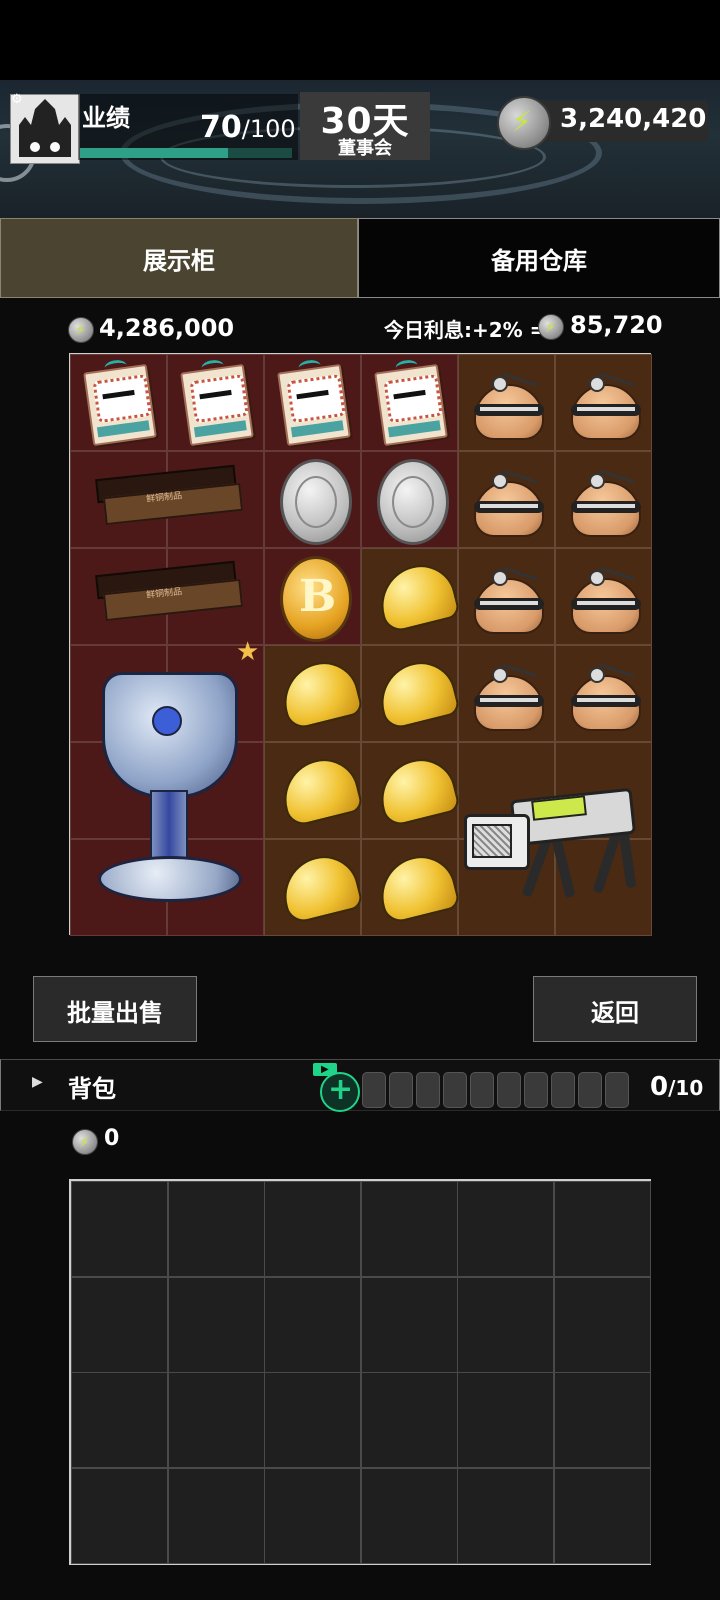 Image resolution: width=720 pixels, height=1600 pixels. I want to click on status-bar, so click(360, 40).